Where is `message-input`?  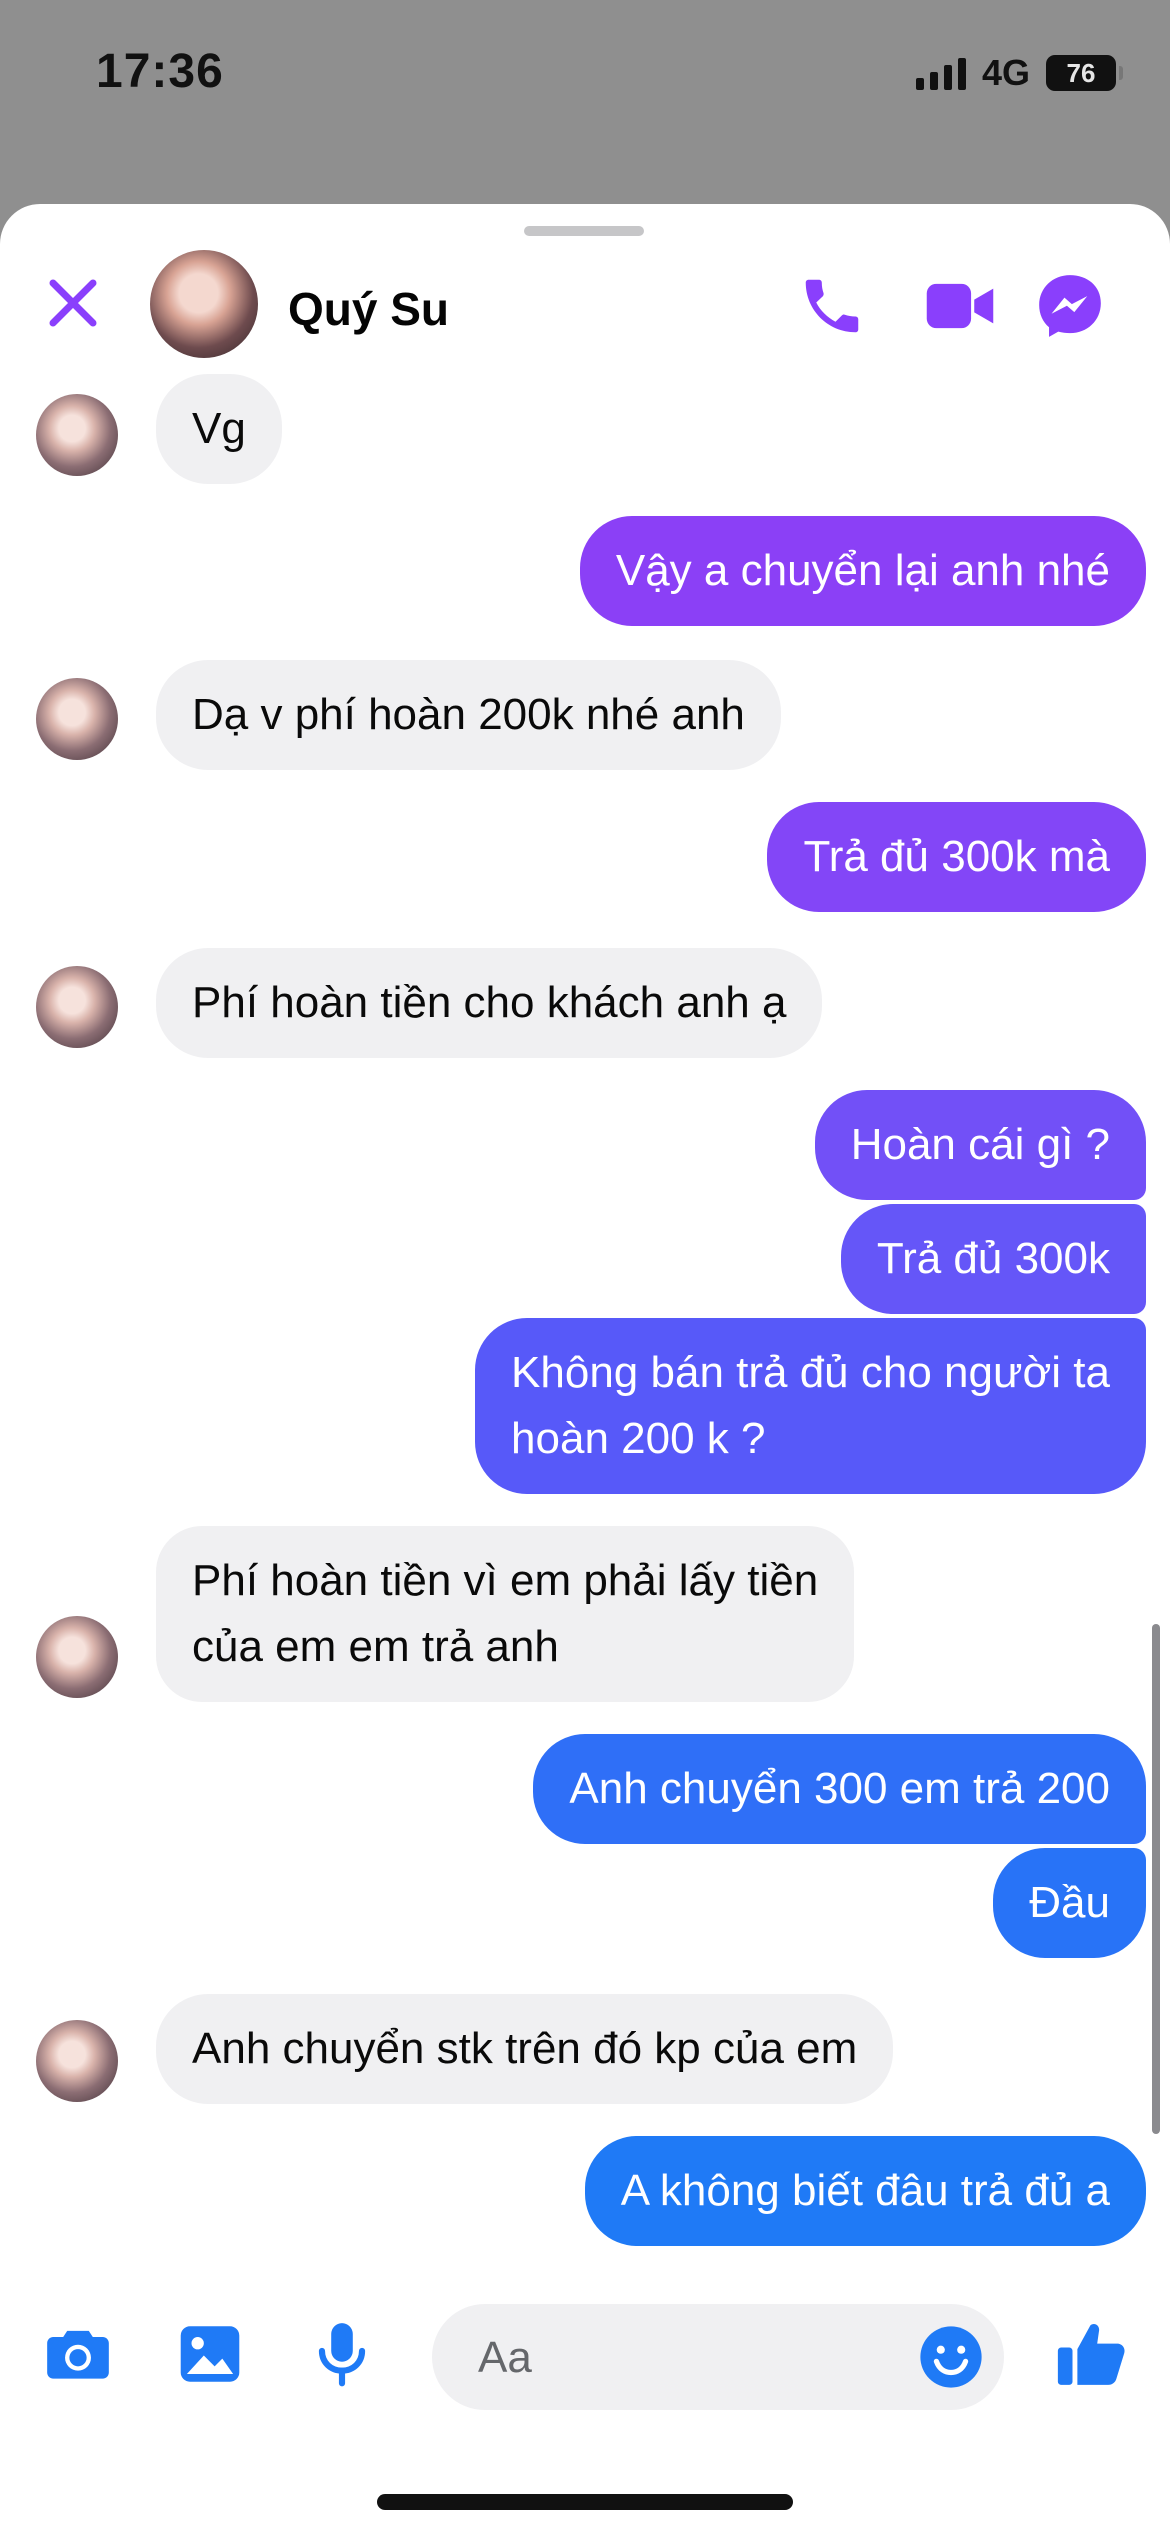
message-input is located at coordinates (688, 2358).